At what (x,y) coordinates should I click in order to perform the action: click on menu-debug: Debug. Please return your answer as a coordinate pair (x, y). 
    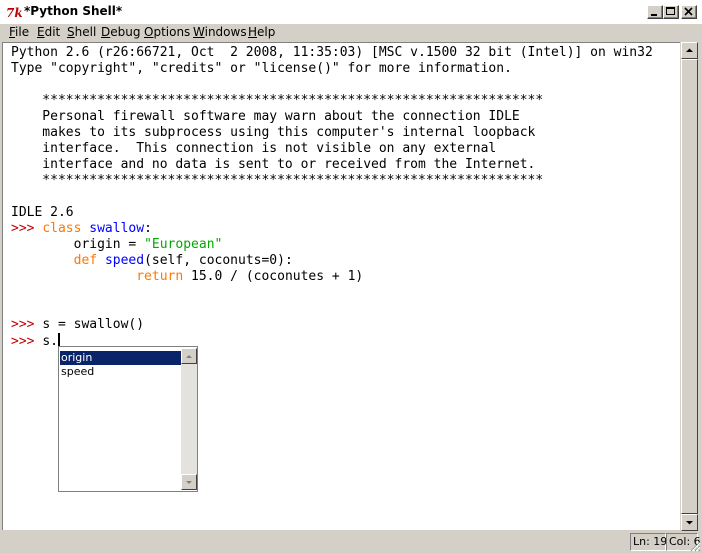
    Looking at the image, I should click on (120, 32).